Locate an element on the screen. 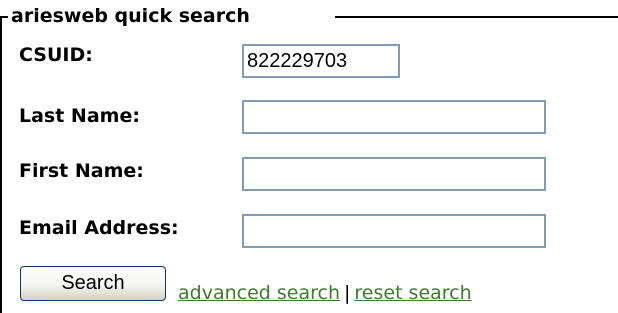 This screenshot has height=313, width=618. csuid-label: CSUID: is located at coordinates (56, 55).